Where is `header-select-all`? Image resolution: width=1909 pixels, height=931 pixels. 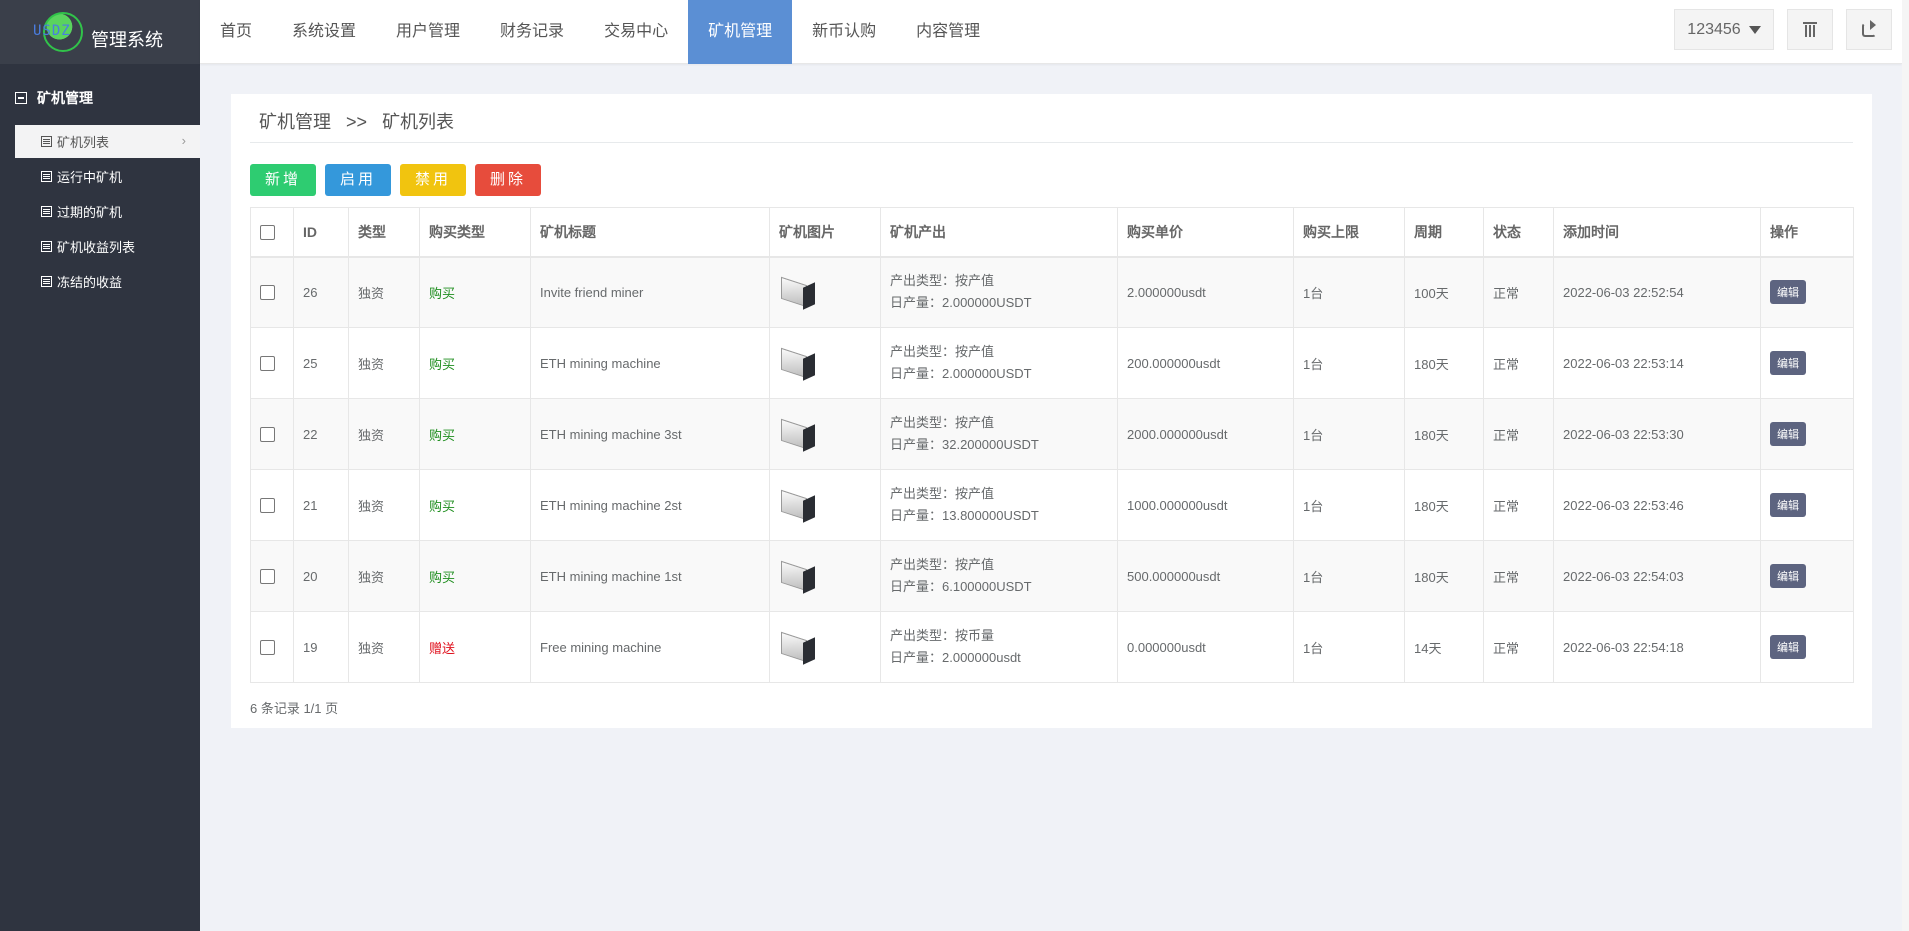
header-select-all is located at coordinates (272, 232).